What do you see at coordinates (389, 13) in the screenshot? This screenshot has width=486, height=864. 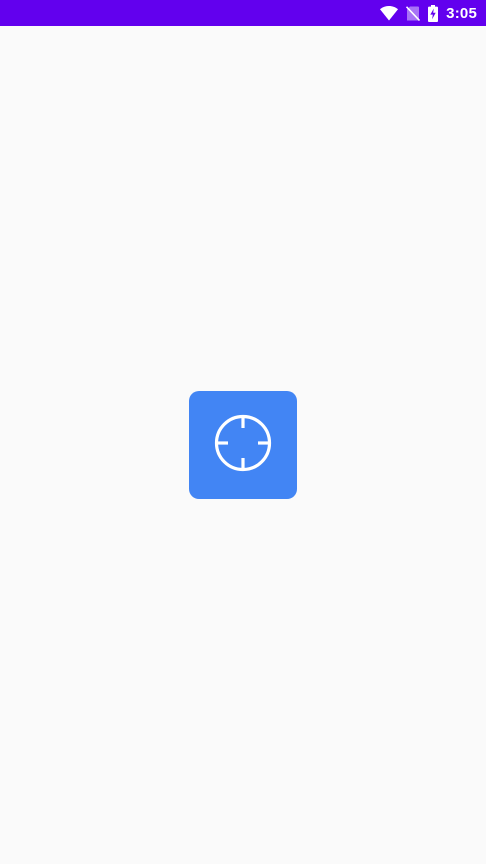 I see `wifi-icon` at bounding box center [389, 13].